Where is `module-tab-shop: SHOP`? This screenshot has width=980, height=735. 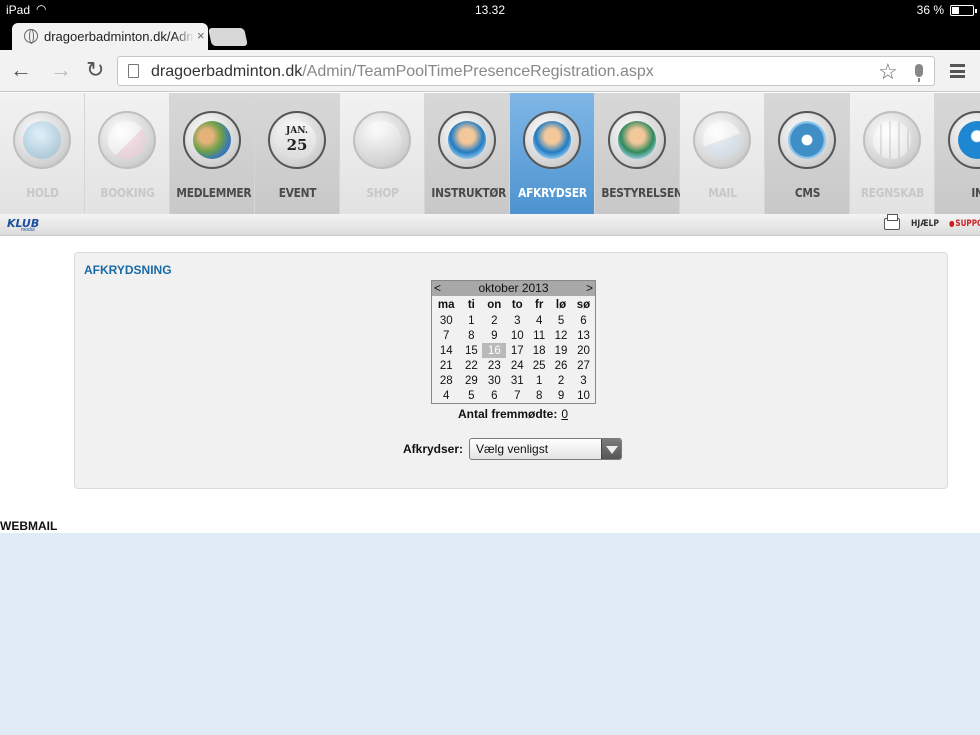
module-tab-shop: SHOP is located at coordinates (382, 153).